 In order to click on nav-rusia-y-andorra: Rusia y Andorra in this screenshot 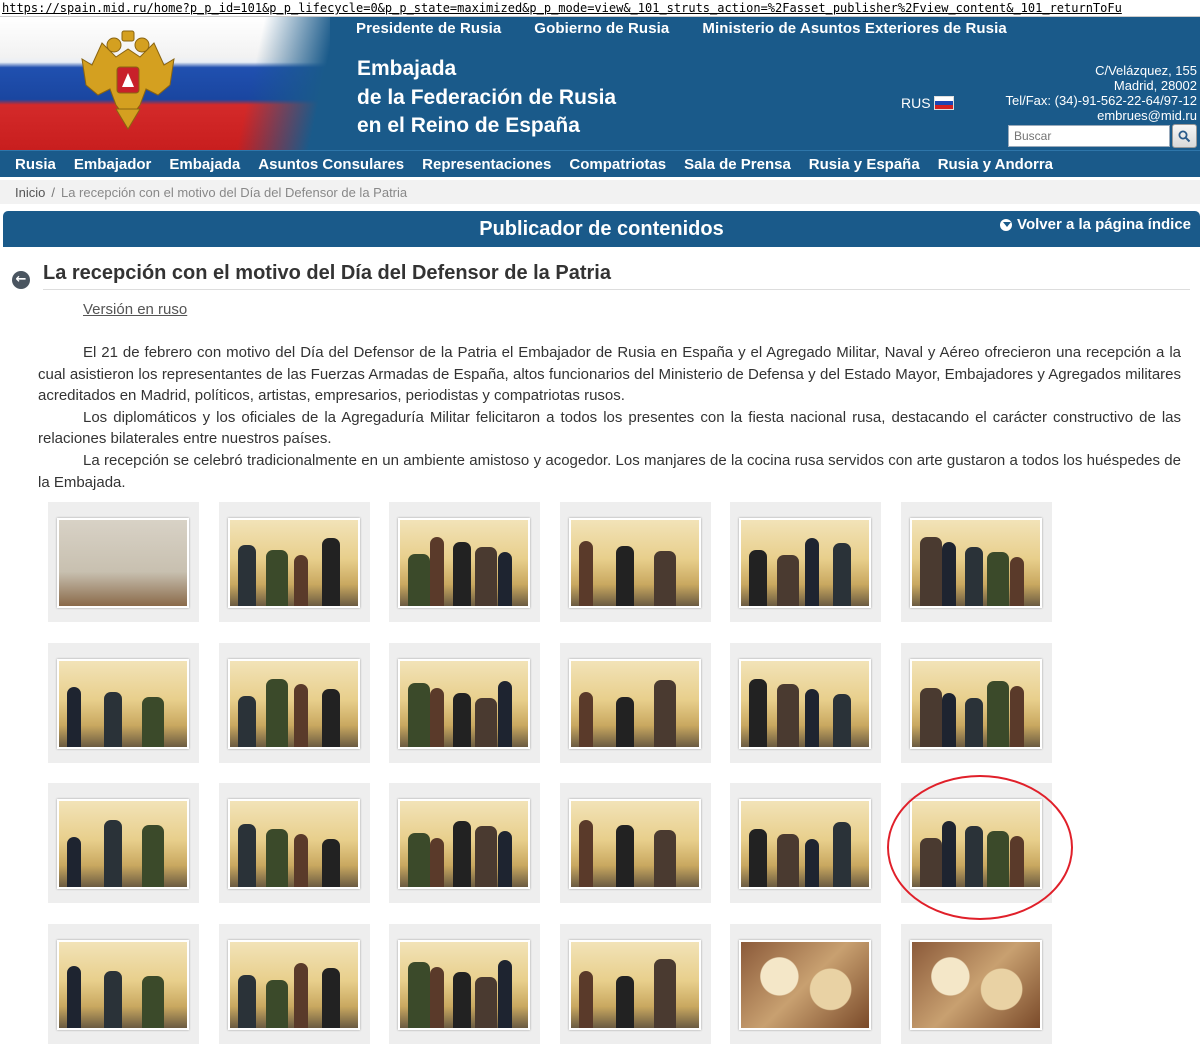, I will do `click(995, 164)`.